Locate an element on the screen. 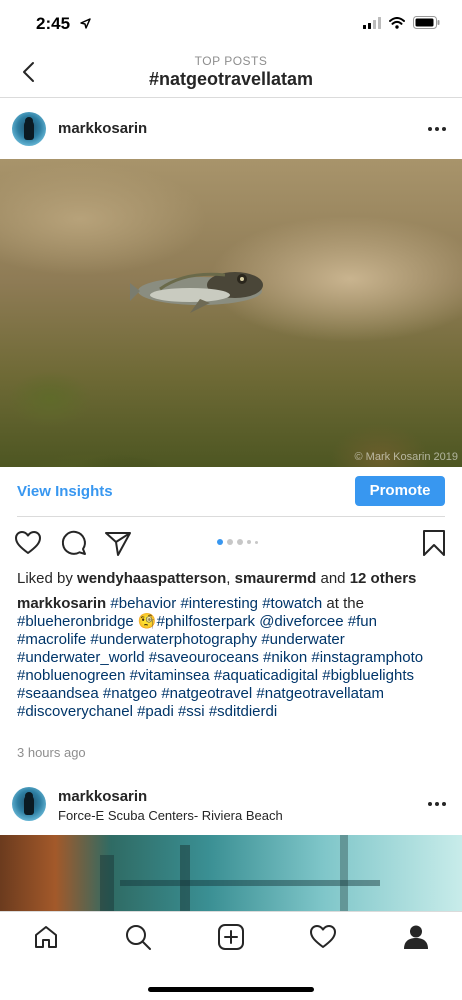  battery-icon is located at coordinates (426, 22).